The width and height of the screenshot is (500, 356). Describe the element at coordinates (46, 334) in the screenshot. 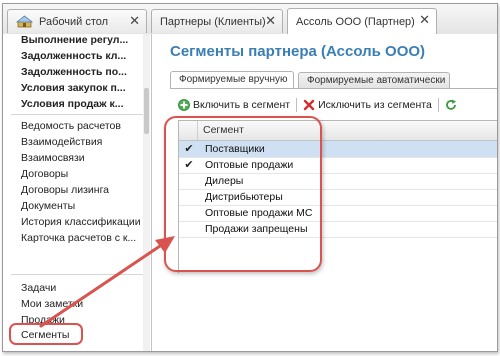

I see `segments-highlight` at that location.